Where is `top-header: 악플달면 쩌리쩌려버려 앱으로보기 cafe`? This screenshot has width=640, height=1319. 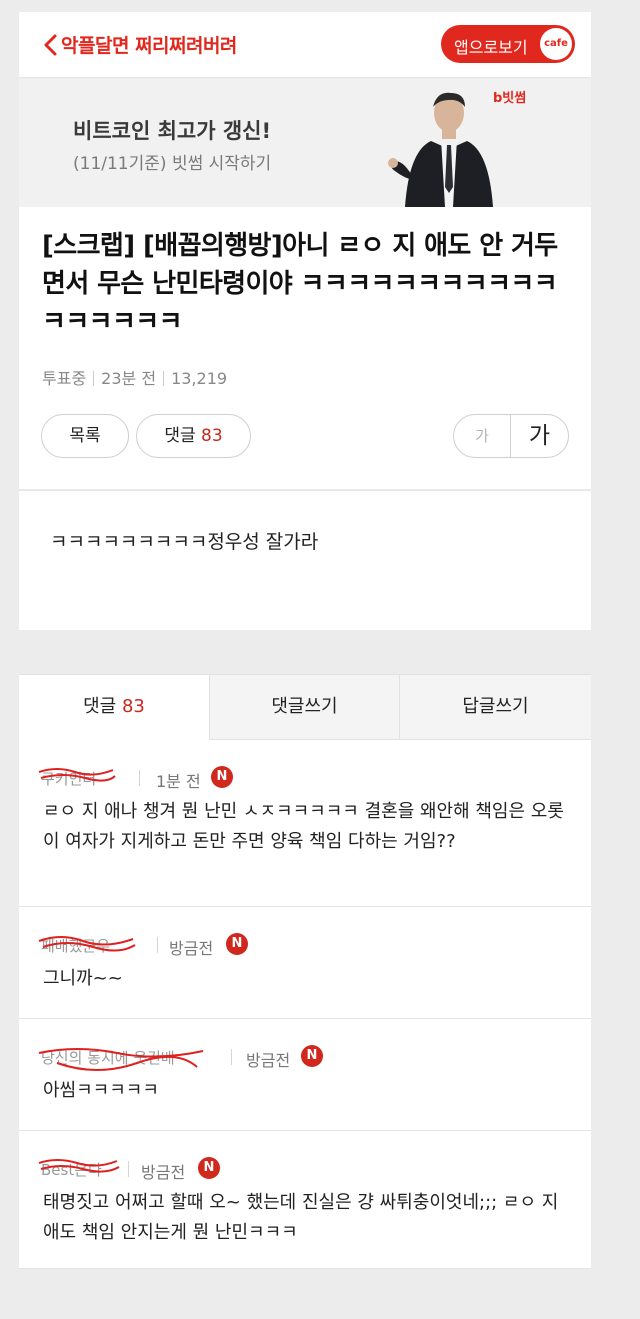 top-header: 악플달면 쩌리쩌려버려 앱으로보기 cafe is located at coordinates (305, 45).